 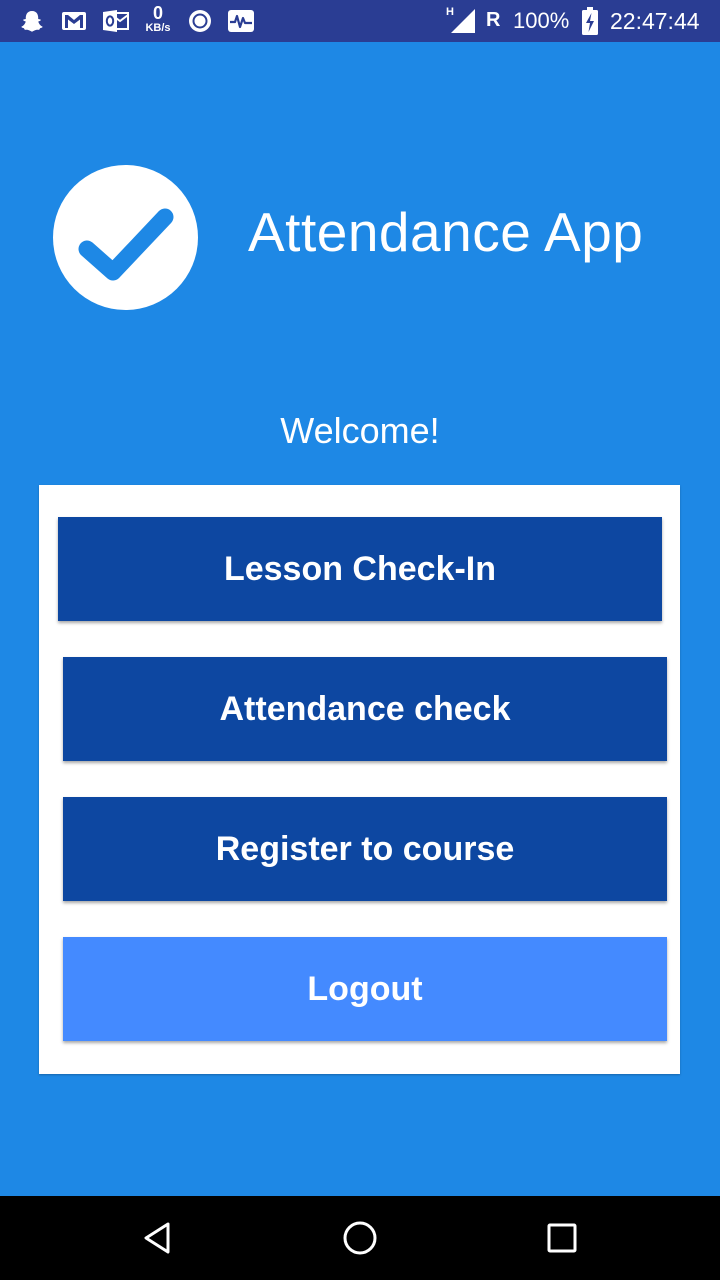 I want to click on app-logo, so click(x=125, y=237).